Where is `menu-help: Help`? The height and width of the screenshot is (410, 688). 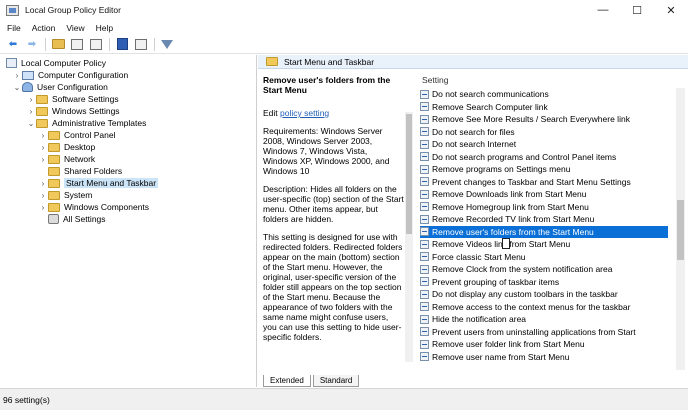
menu-help: Help is located at coordinates (104, 28).